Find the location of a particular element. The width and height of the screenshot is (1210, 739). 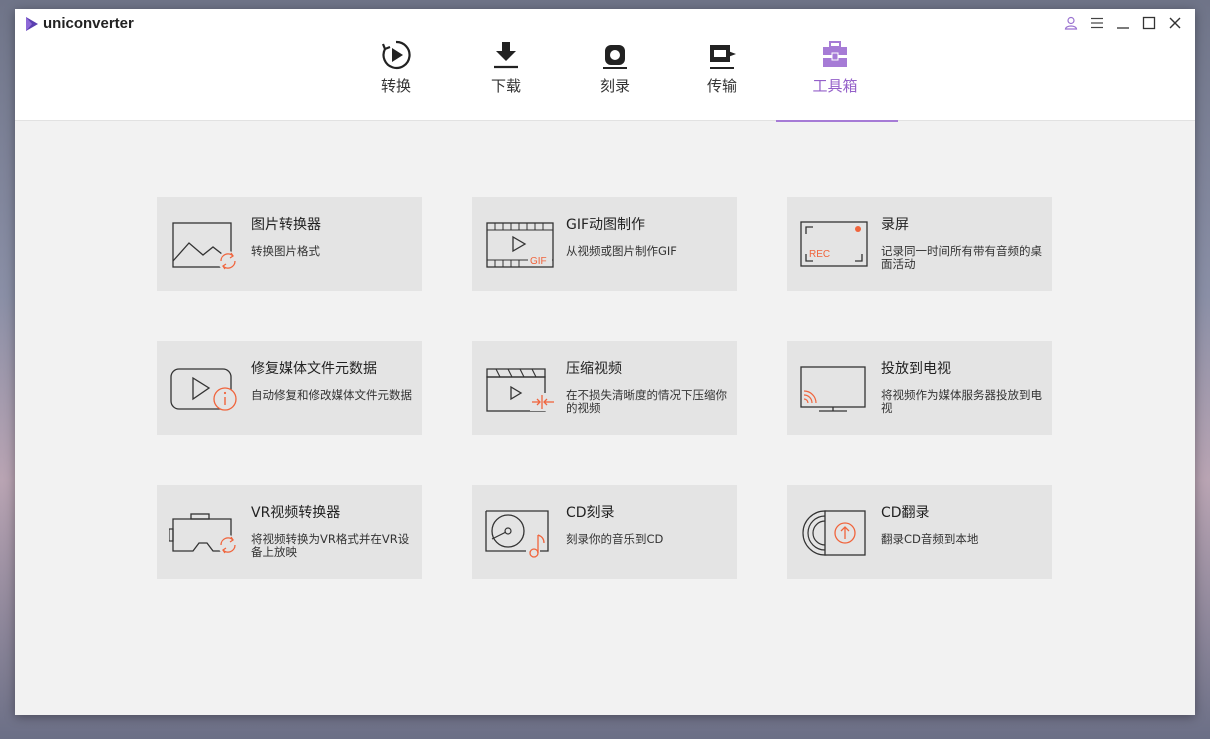

menu-button is located at coordinates (1097, 23).